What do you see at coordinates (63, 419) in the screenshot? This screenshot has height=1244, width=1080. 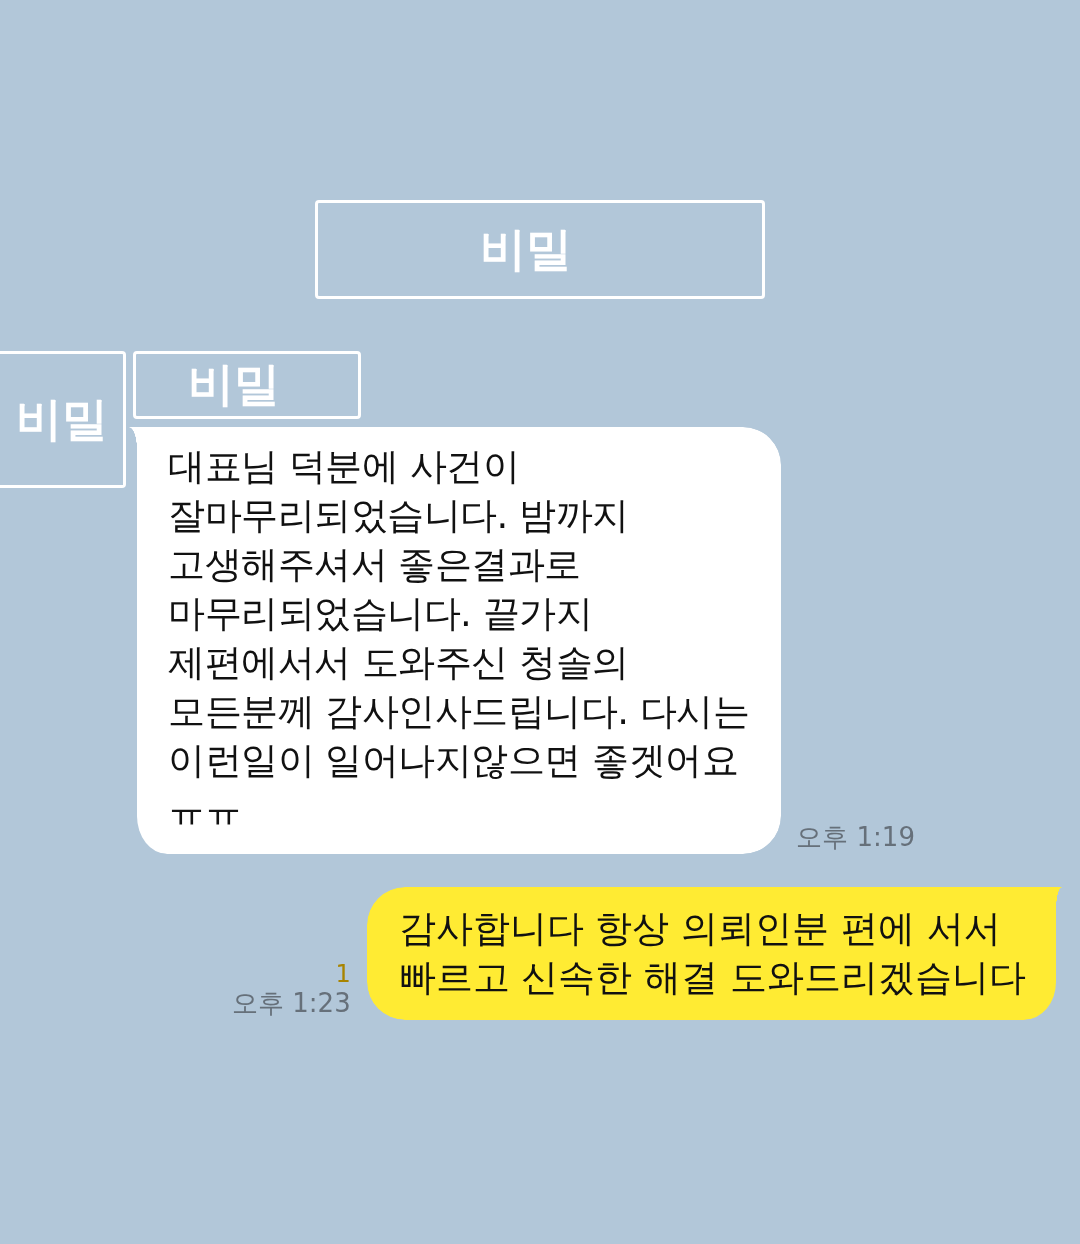 I see `secret-avatar-box: 비밀` at bounding box center [63, 419].